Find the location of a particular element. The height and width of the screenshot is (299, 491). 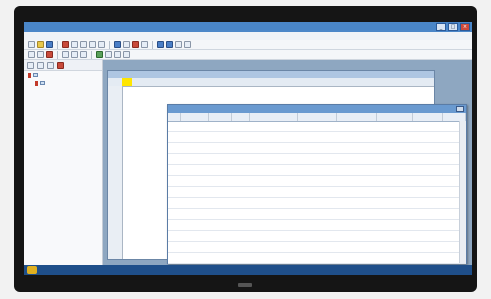

taskbar is located at coordinates (248, 270).